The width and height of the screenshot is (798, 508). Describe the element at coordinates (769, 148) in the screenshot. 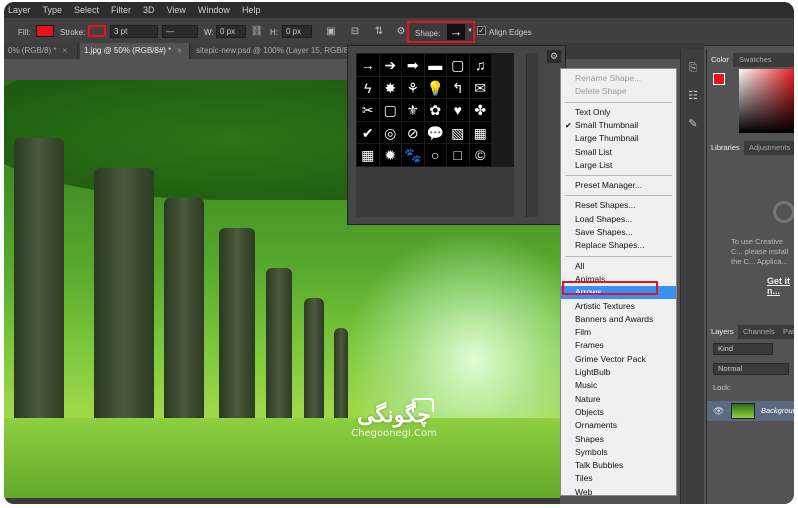

I see `tab-adjustments: Adjustments` at that location.